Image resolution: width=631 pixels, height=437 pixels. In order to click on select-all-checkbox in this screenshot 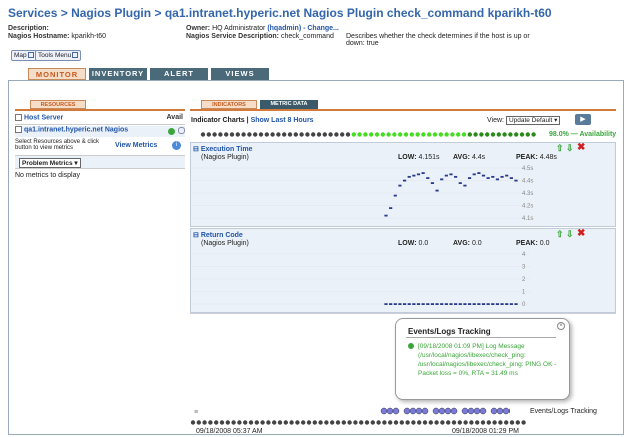, I will do `click(18, 117)`.